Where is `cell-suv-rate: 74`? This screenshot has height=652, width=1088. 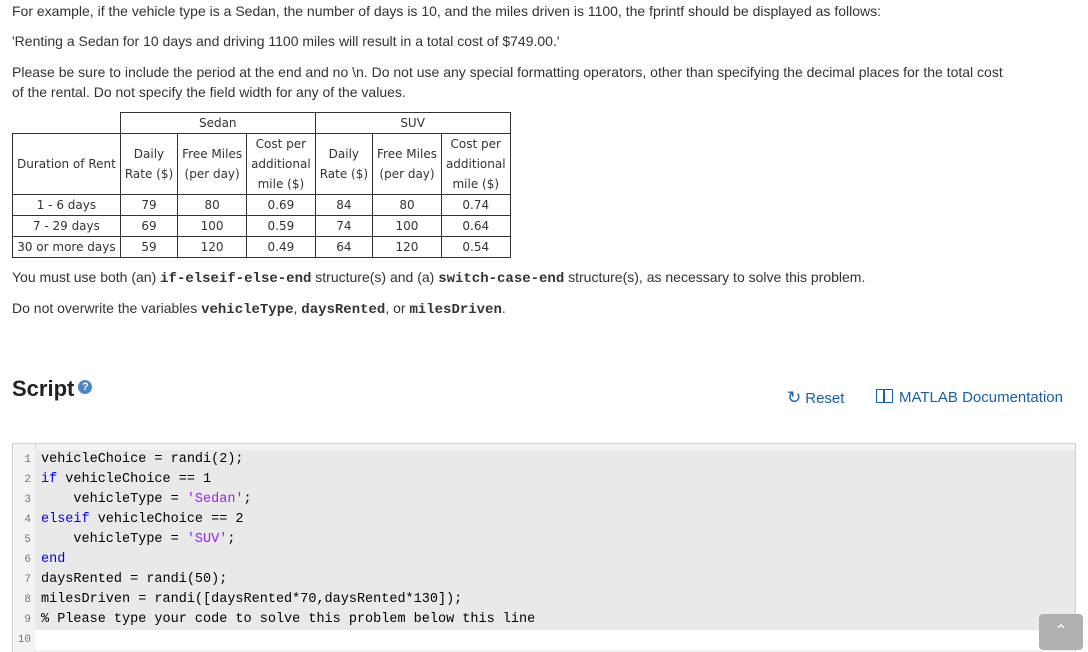 cell-suv-rate: 74 is located at coordinates (344, 226).